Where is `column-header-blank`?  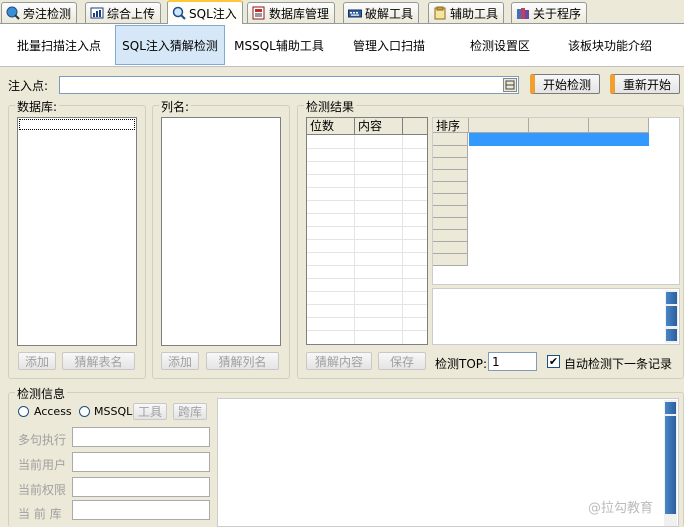
column-header-blank is located at coordinates (415, 126).